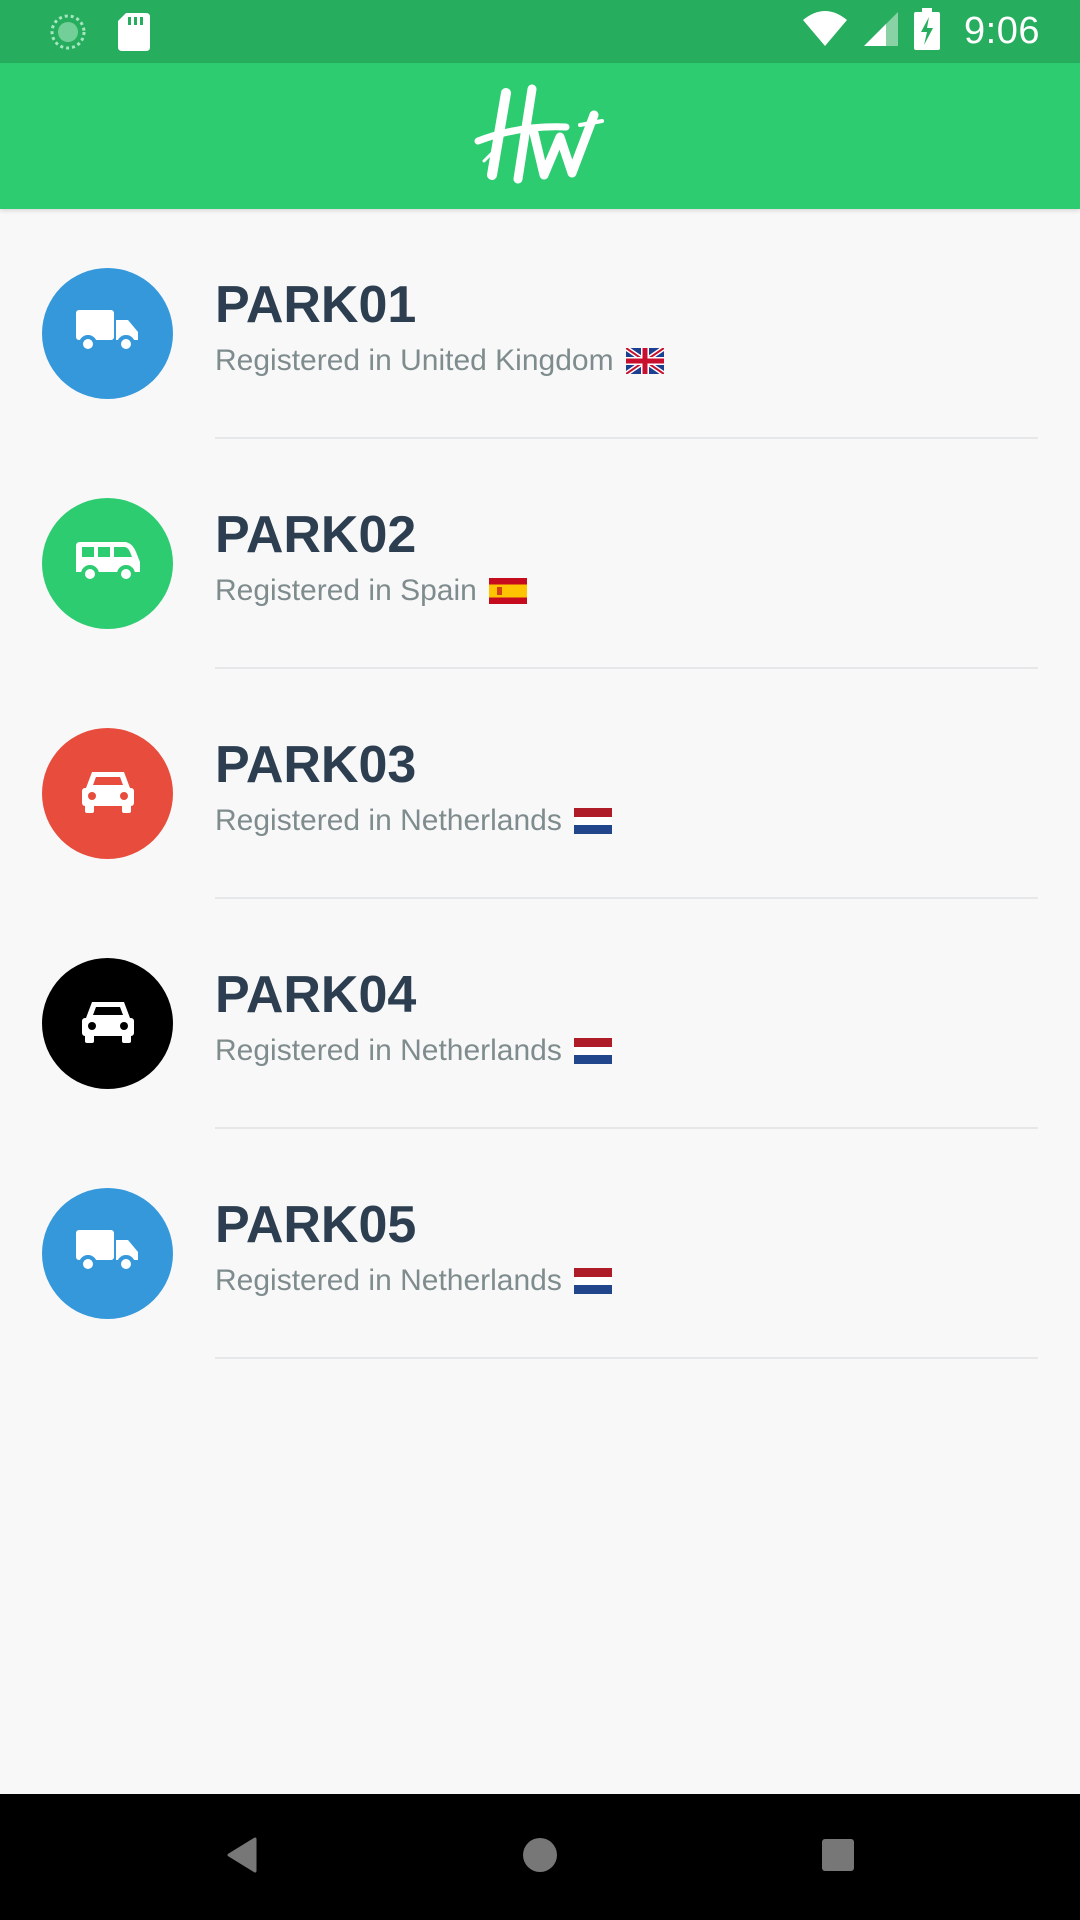  I want to click on registration-text: Registered in Spain, so click(346, 590).